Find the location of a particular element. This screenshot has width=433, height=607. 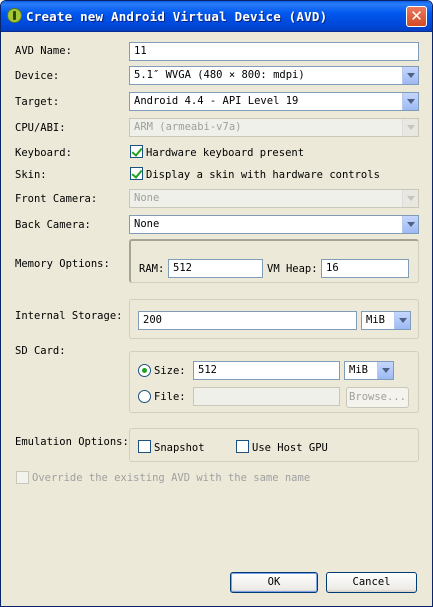

avd-name-input: 11 is located at coordinates (274, 51).